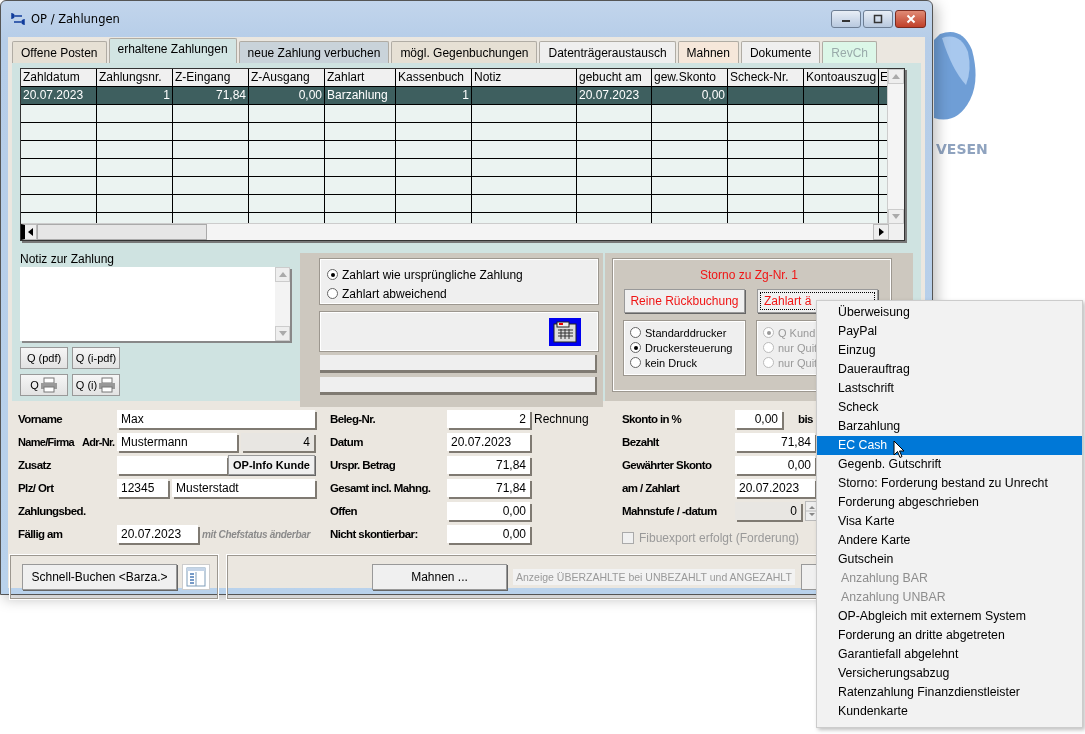  Describe the element at coordinates (256, 534) in the screenshot. I see `hint-text: mit Chefstatus änderbar` at that location.